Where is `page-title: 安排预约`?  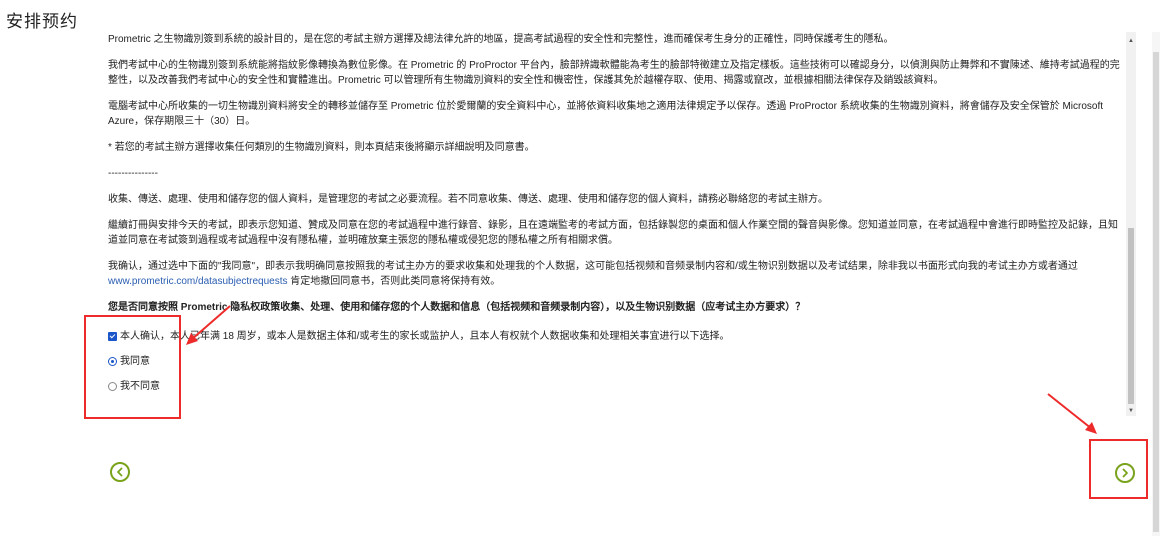
page-title: 安排预约 is located at coordinates (42, 21).